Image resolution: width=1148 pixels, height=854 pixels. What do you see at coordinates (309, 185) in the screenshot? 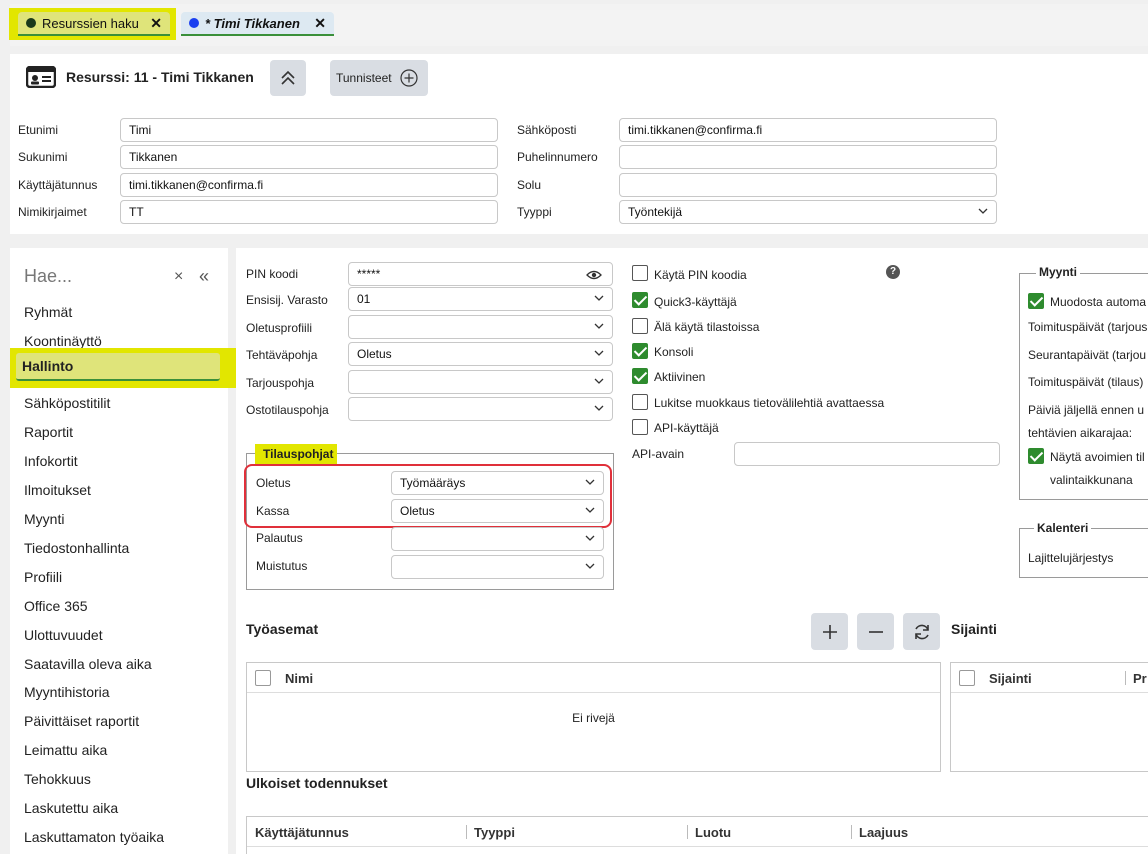
I see `username-field: timi.tikkanen@confirma.fi` at bounding box center [309, 185].